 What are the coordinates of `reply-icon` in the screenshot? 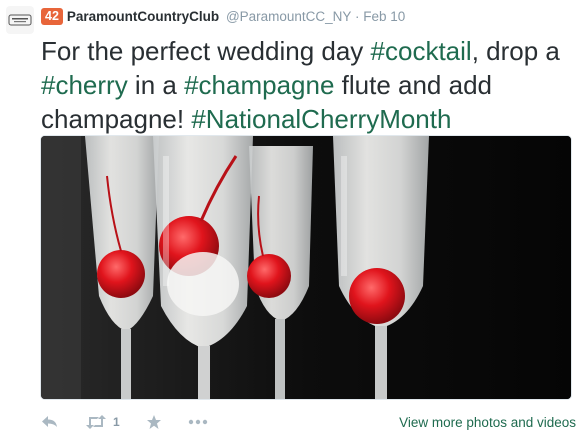 It's located at (49, 421).